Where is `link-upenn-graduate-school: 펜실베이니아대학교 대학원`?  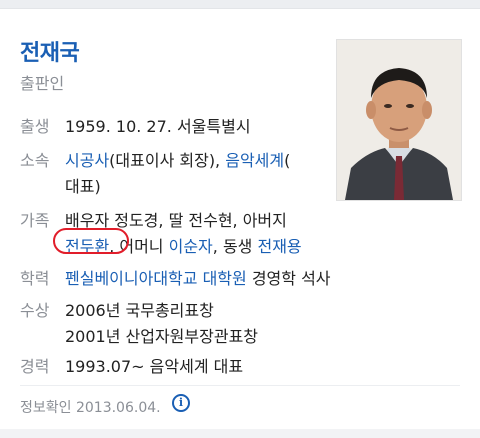
link-upenn-graduate-school: 펜실베이니아대학교 대학원 is located at coordinates (156, 278).